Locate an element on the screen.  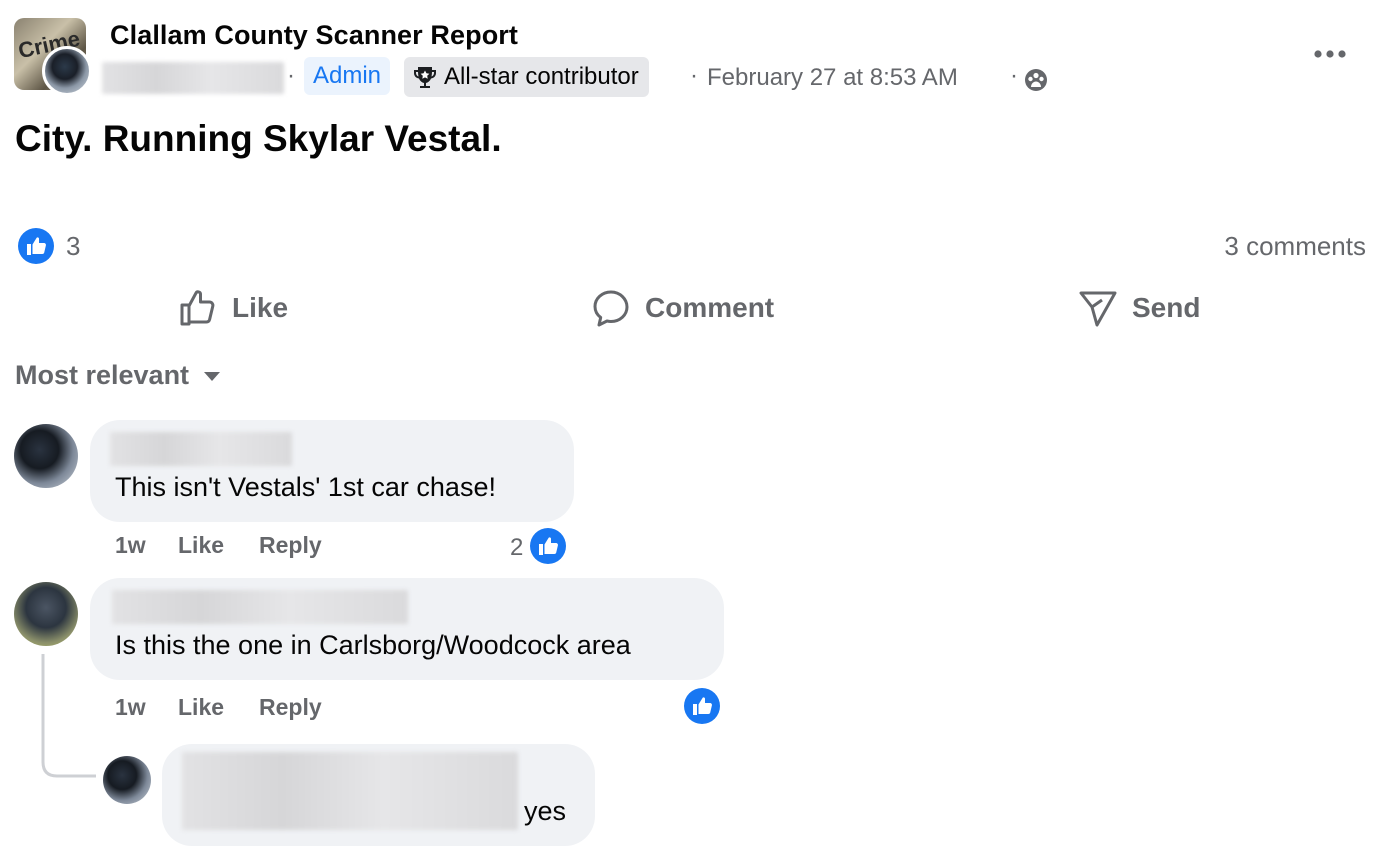
post-timestamp: February 27 at 8:53 AM is located at coordinates (832, 78).